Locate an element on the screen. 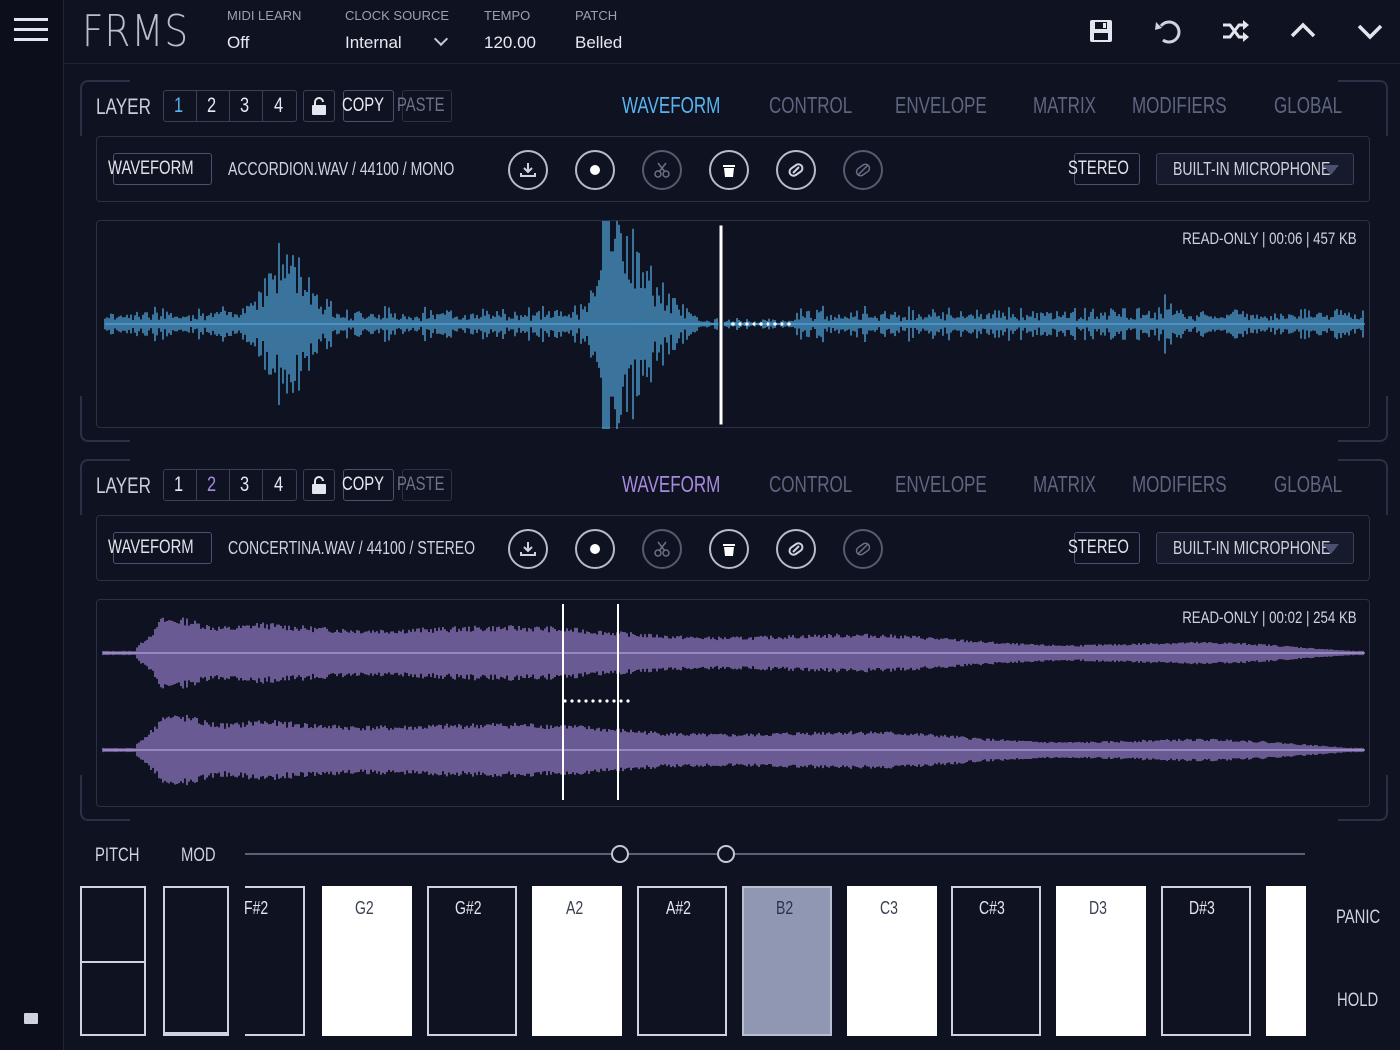  piano-key: D#3 is located at coordinates (1206, 961).